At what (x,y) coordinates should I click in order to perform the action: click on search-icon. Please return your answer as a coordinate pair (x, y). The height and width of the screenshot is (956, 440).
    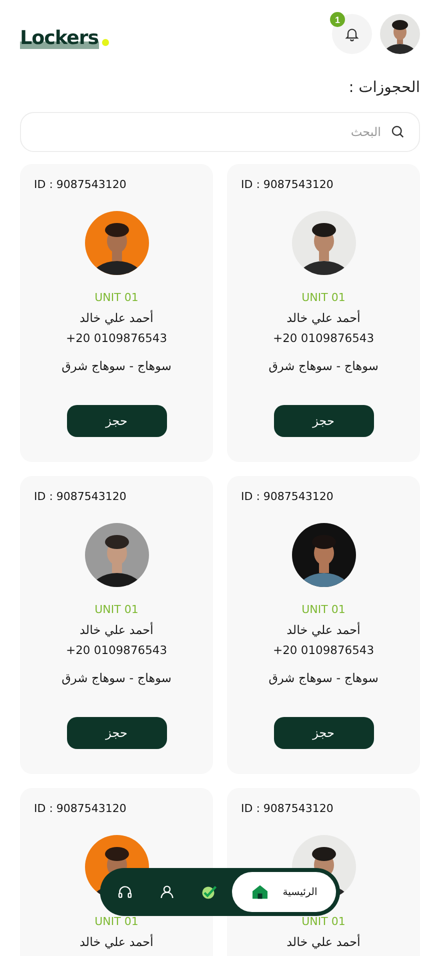
    Looking at the image, I should click on (397, 131).